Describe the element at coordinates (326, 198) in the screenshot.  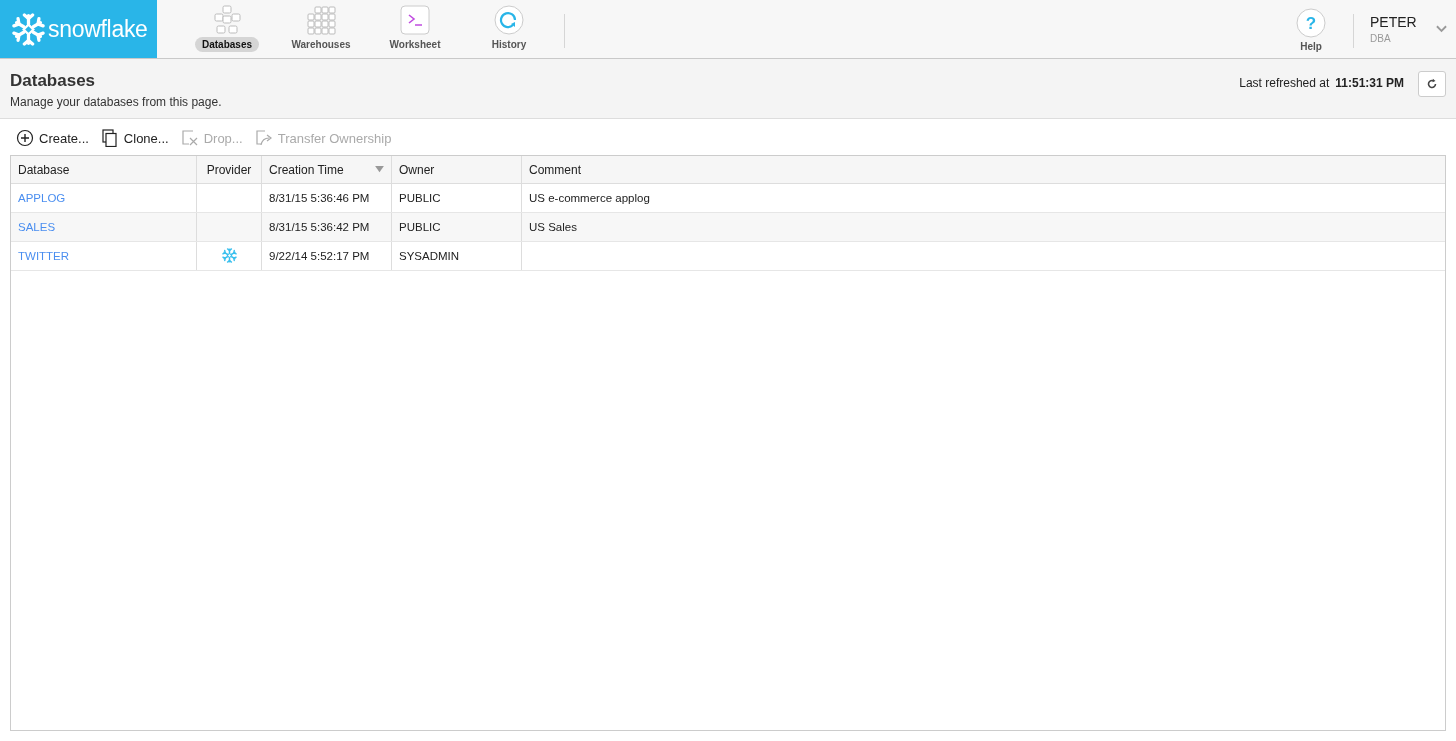
I see `table-cell: 8/31/15 5:36:46 PM` at that location.